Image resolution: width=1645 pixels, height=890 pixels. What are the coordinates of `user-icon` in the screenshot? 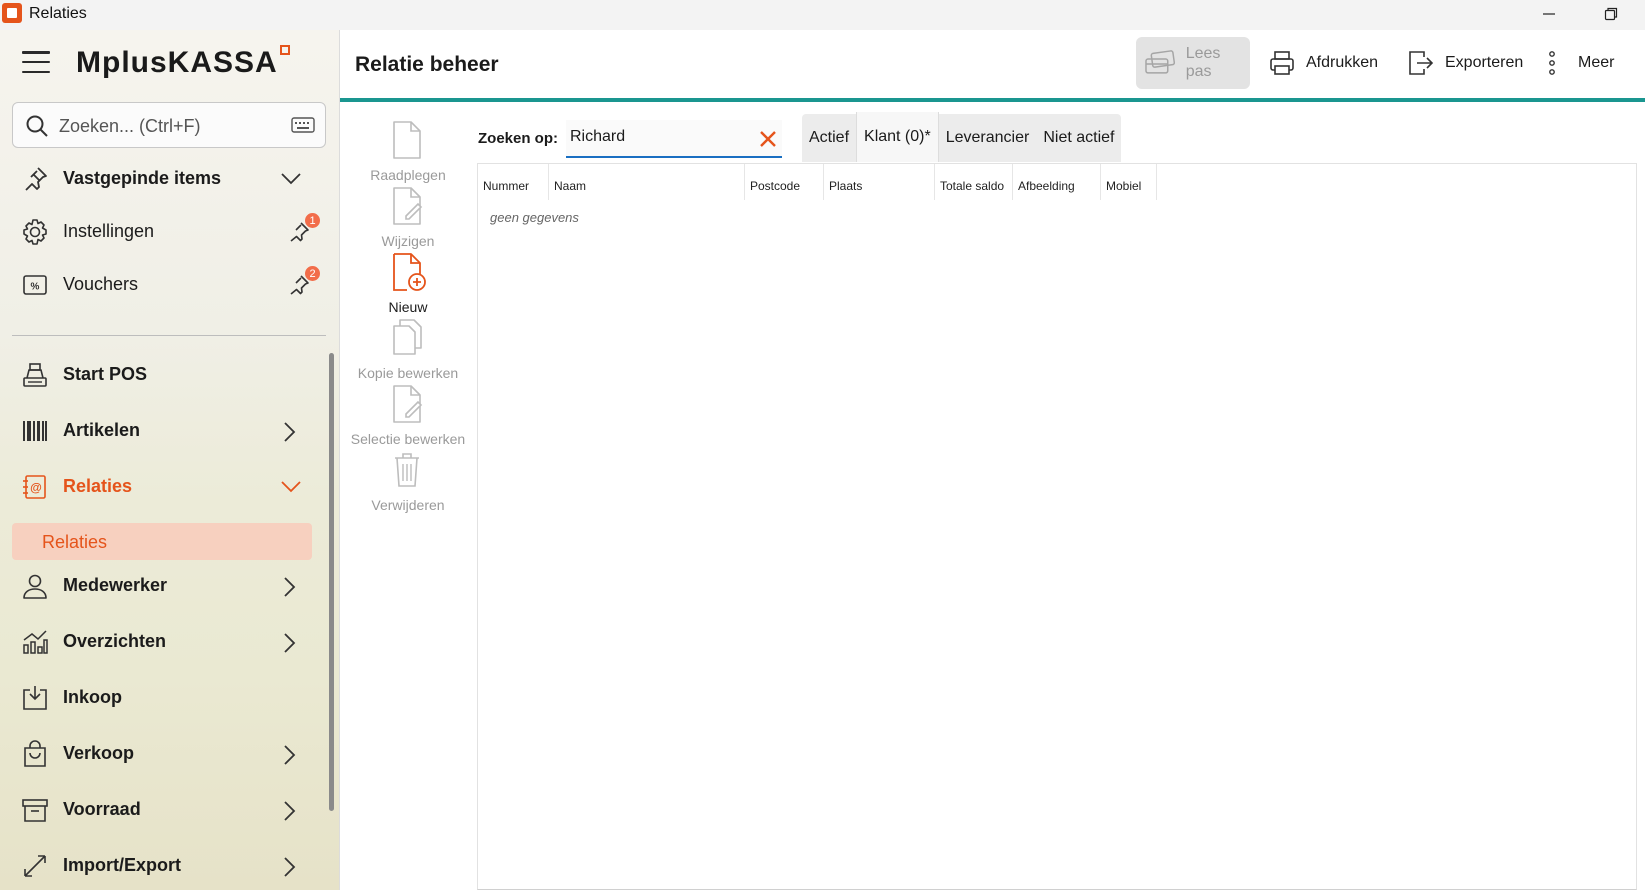 It's located at (35, 586).